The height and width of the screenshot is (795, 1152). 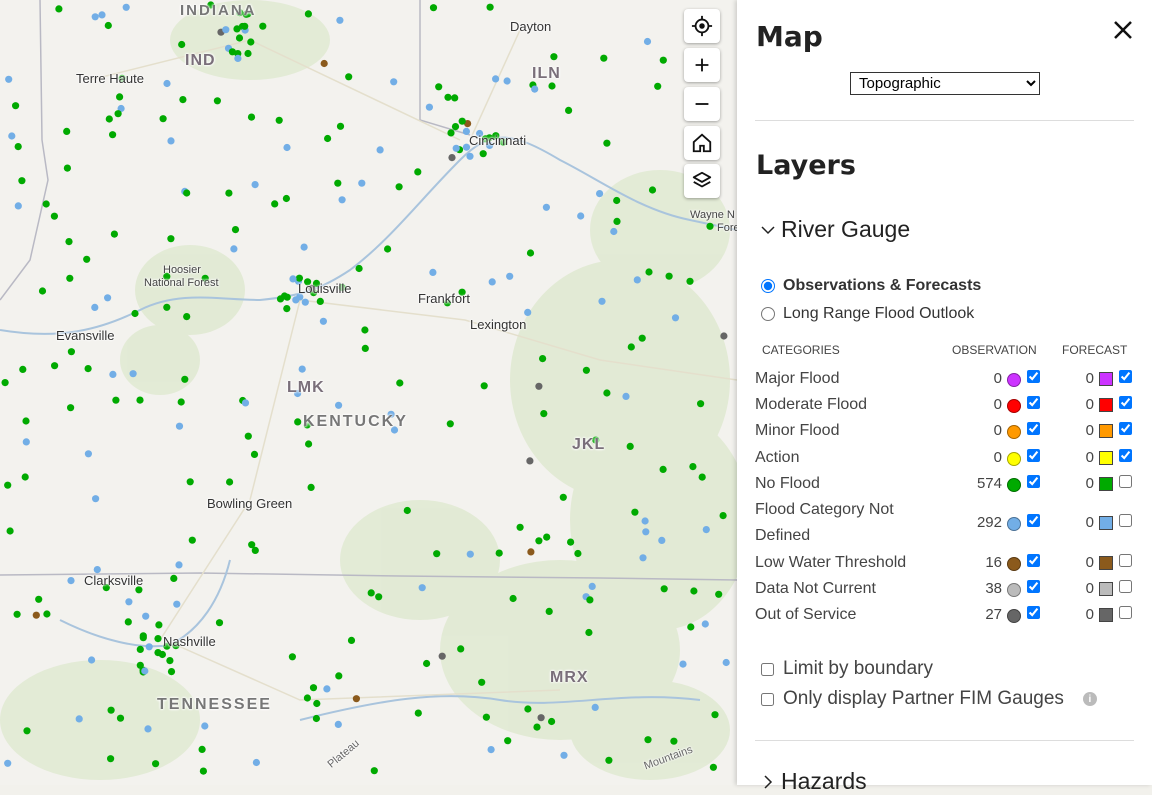 What do you see at coordinates (945, 83) in the screenshot?
I see `basemap-select: Topographic` at bounding box center [945, 83].